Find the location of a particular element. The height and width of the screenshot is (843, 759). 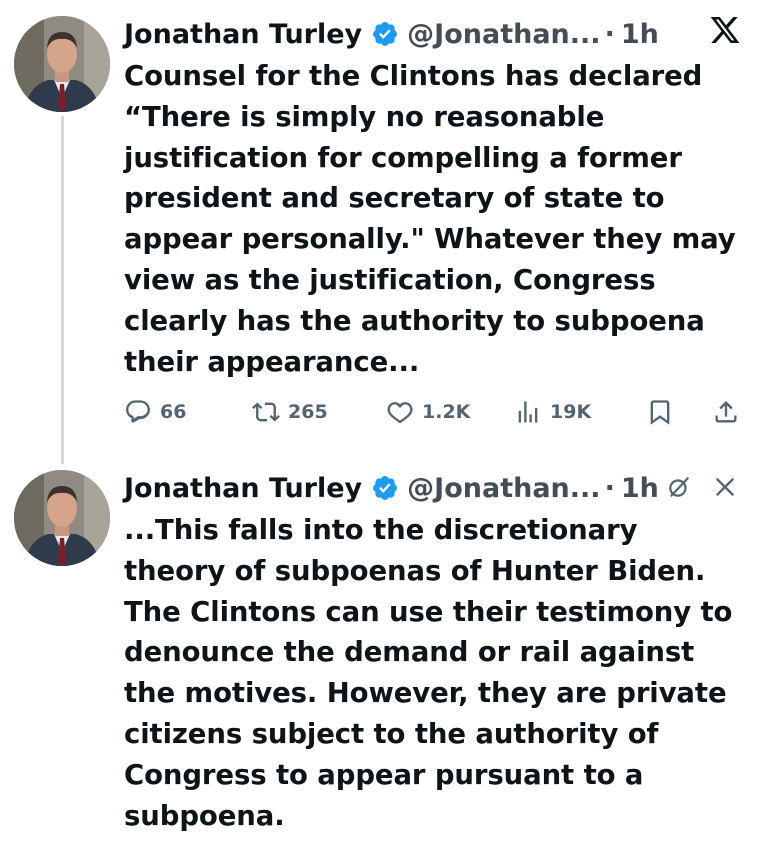

action-bar: 66 265 1.2K 19K is located at coordinates (434, 412).